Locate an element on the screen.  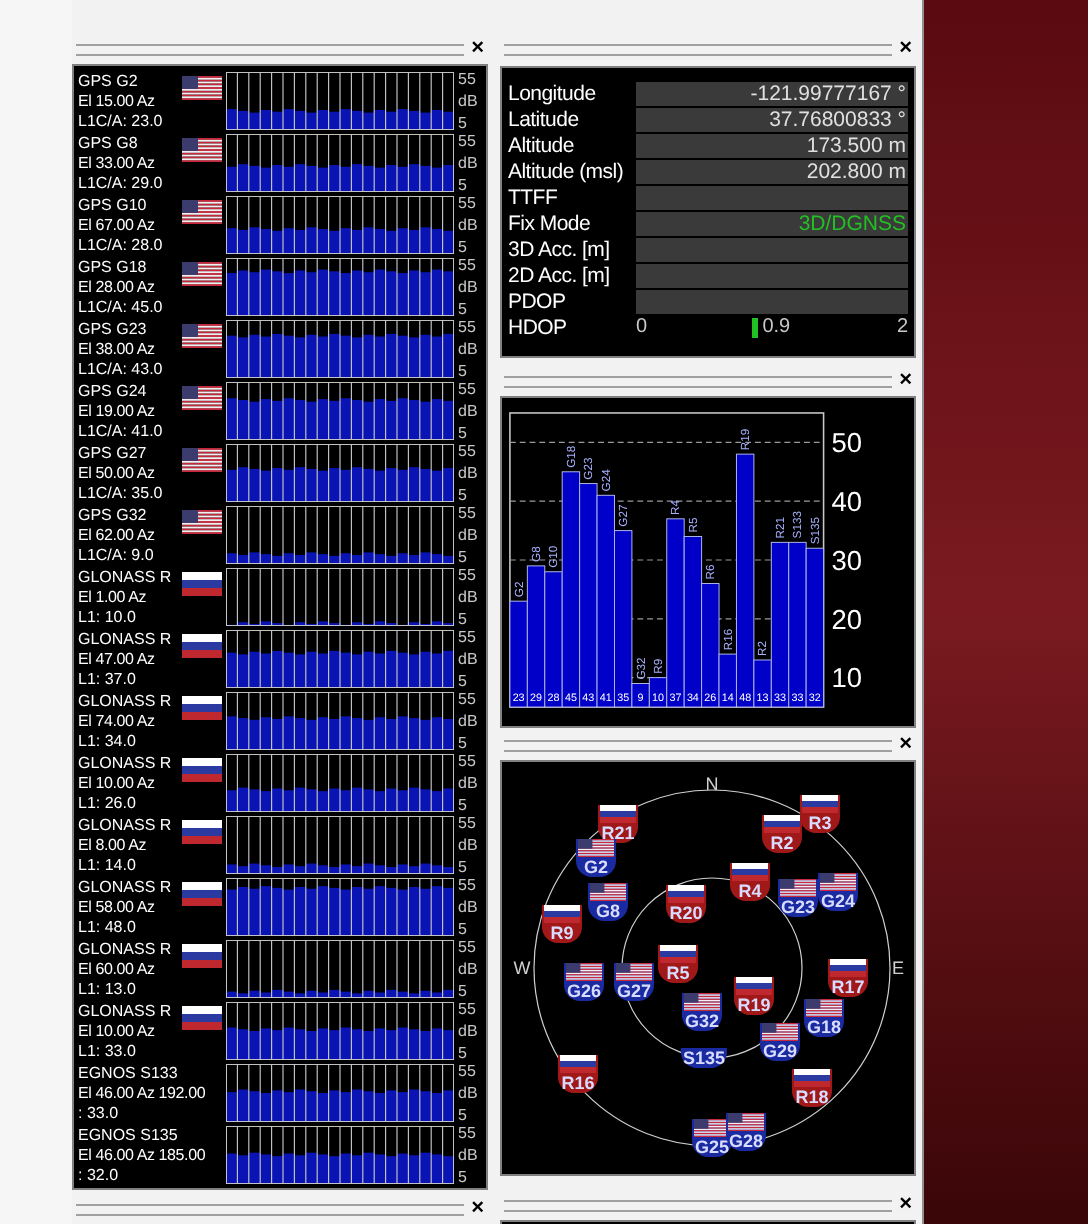
satellite-name: GPS G32 is located at coordinates (112, 516).